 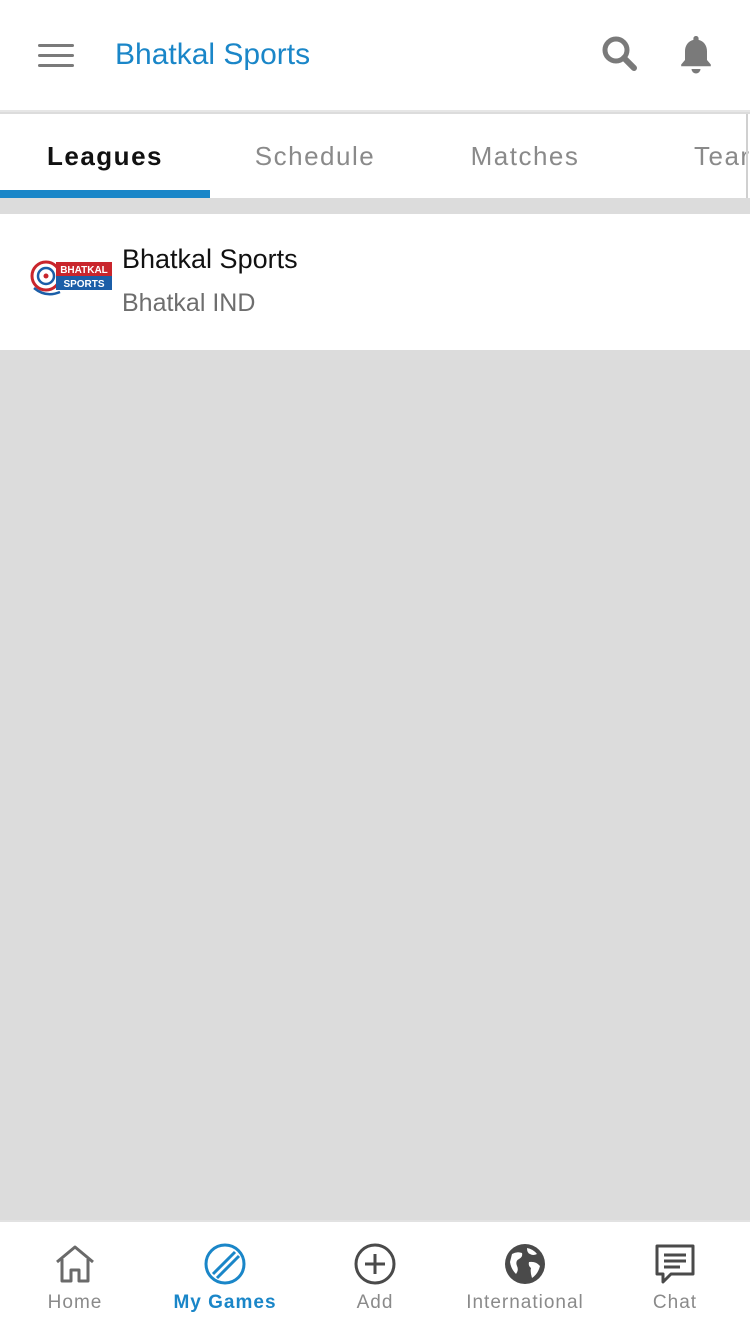 What do you see at coordinates (75, 1302) in the screenshot?
I see `nav-label-home: Home` at bounding box center [75, 1302].